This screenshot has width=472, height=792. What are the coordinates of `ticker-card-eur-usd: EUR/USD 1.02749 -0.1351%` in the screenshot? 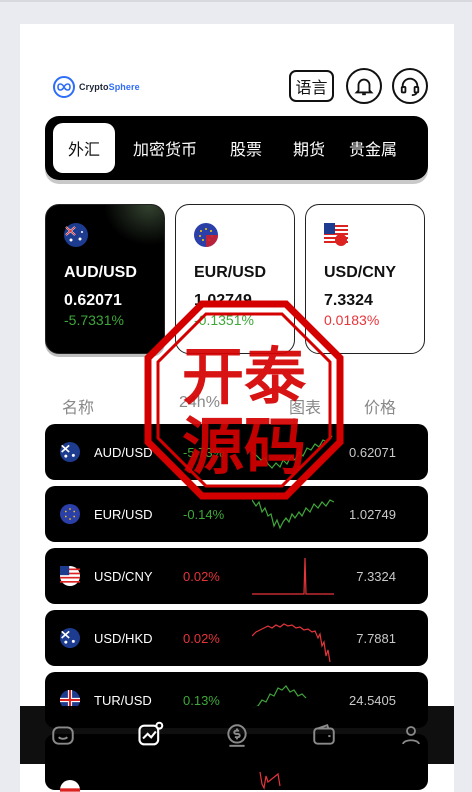 It's located at (235, 279).